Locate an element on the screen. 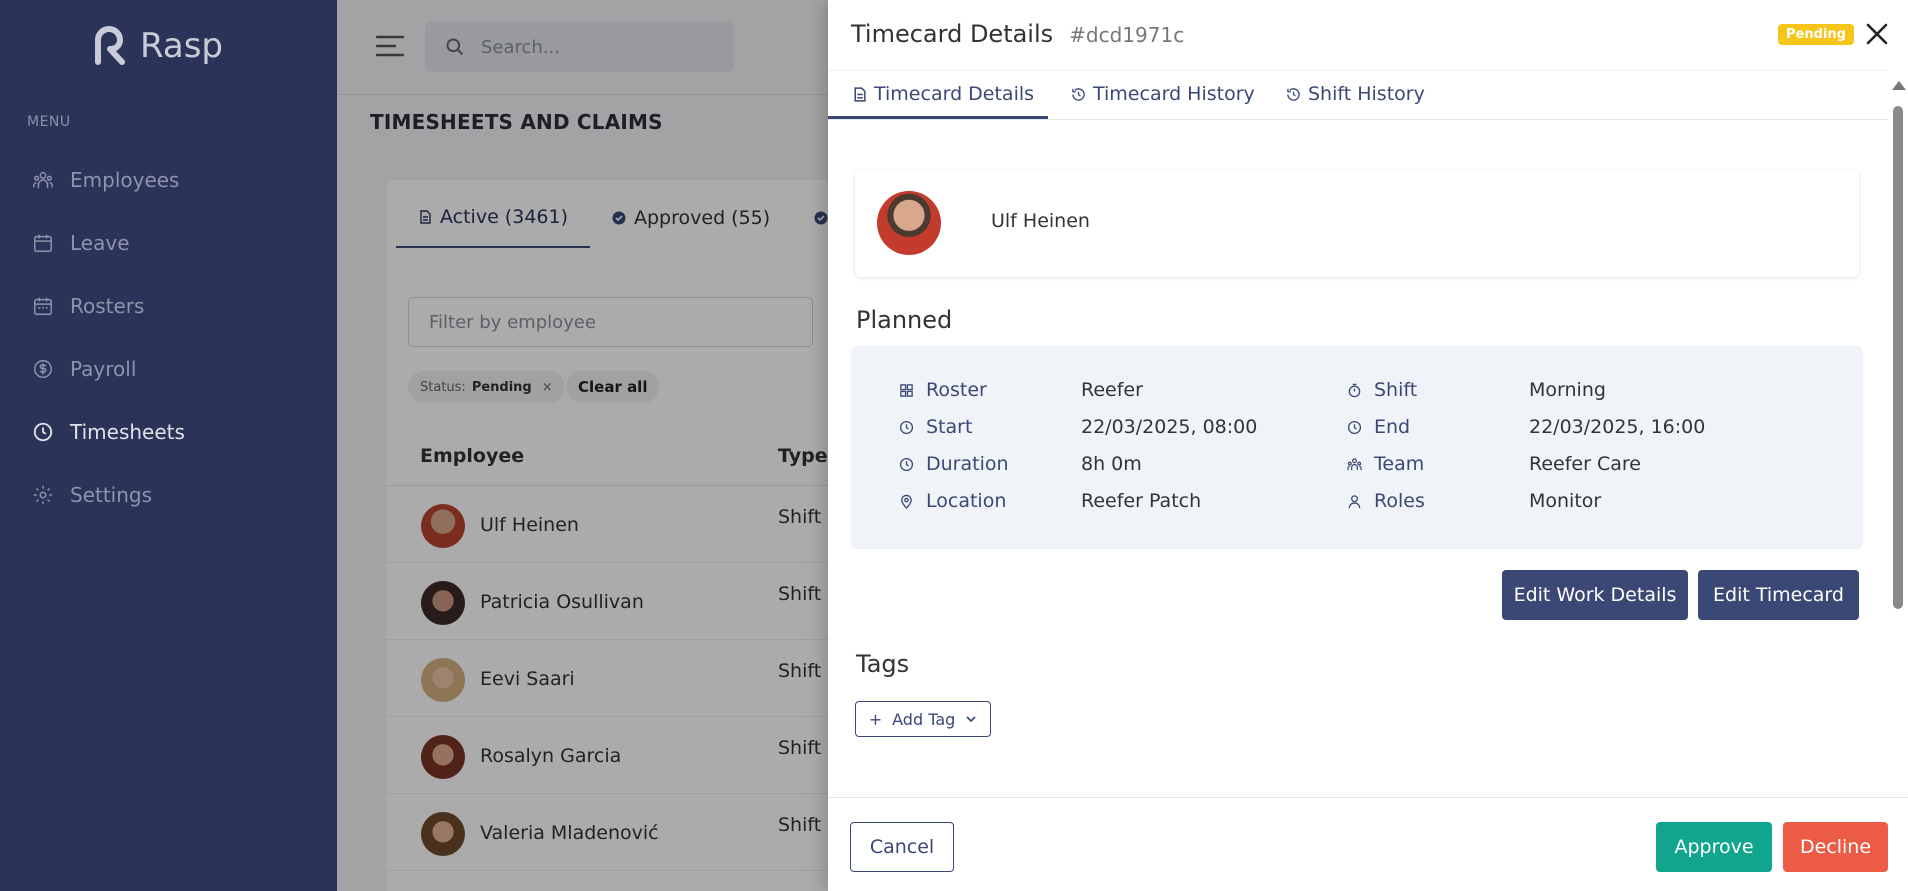 The image size is (1908, 891). sidebar-item-settings: Settings is located at coordinates (168, 494).